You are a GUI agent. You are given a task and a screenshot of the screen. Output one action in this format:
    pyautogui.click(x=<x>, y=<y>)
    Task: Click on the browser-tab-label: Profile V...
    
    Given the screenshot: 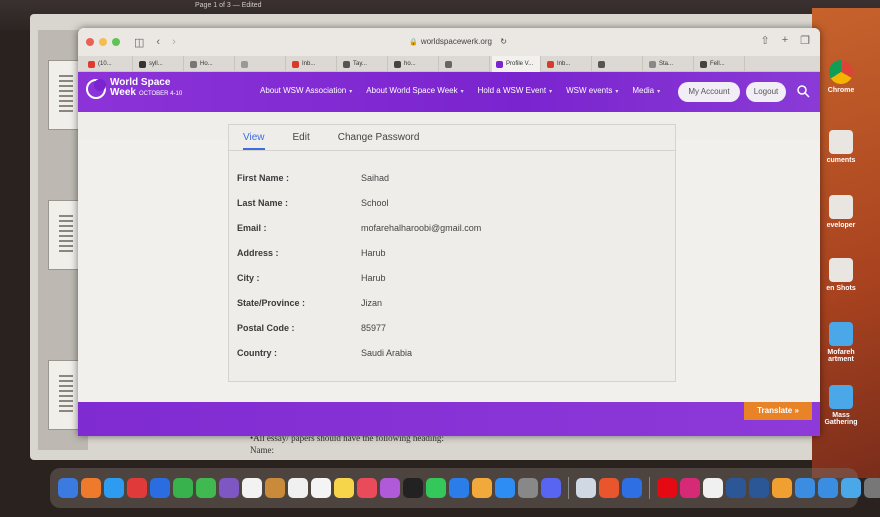 What is the action you would take?
    pyautogui.click(x=520, y=64)
    